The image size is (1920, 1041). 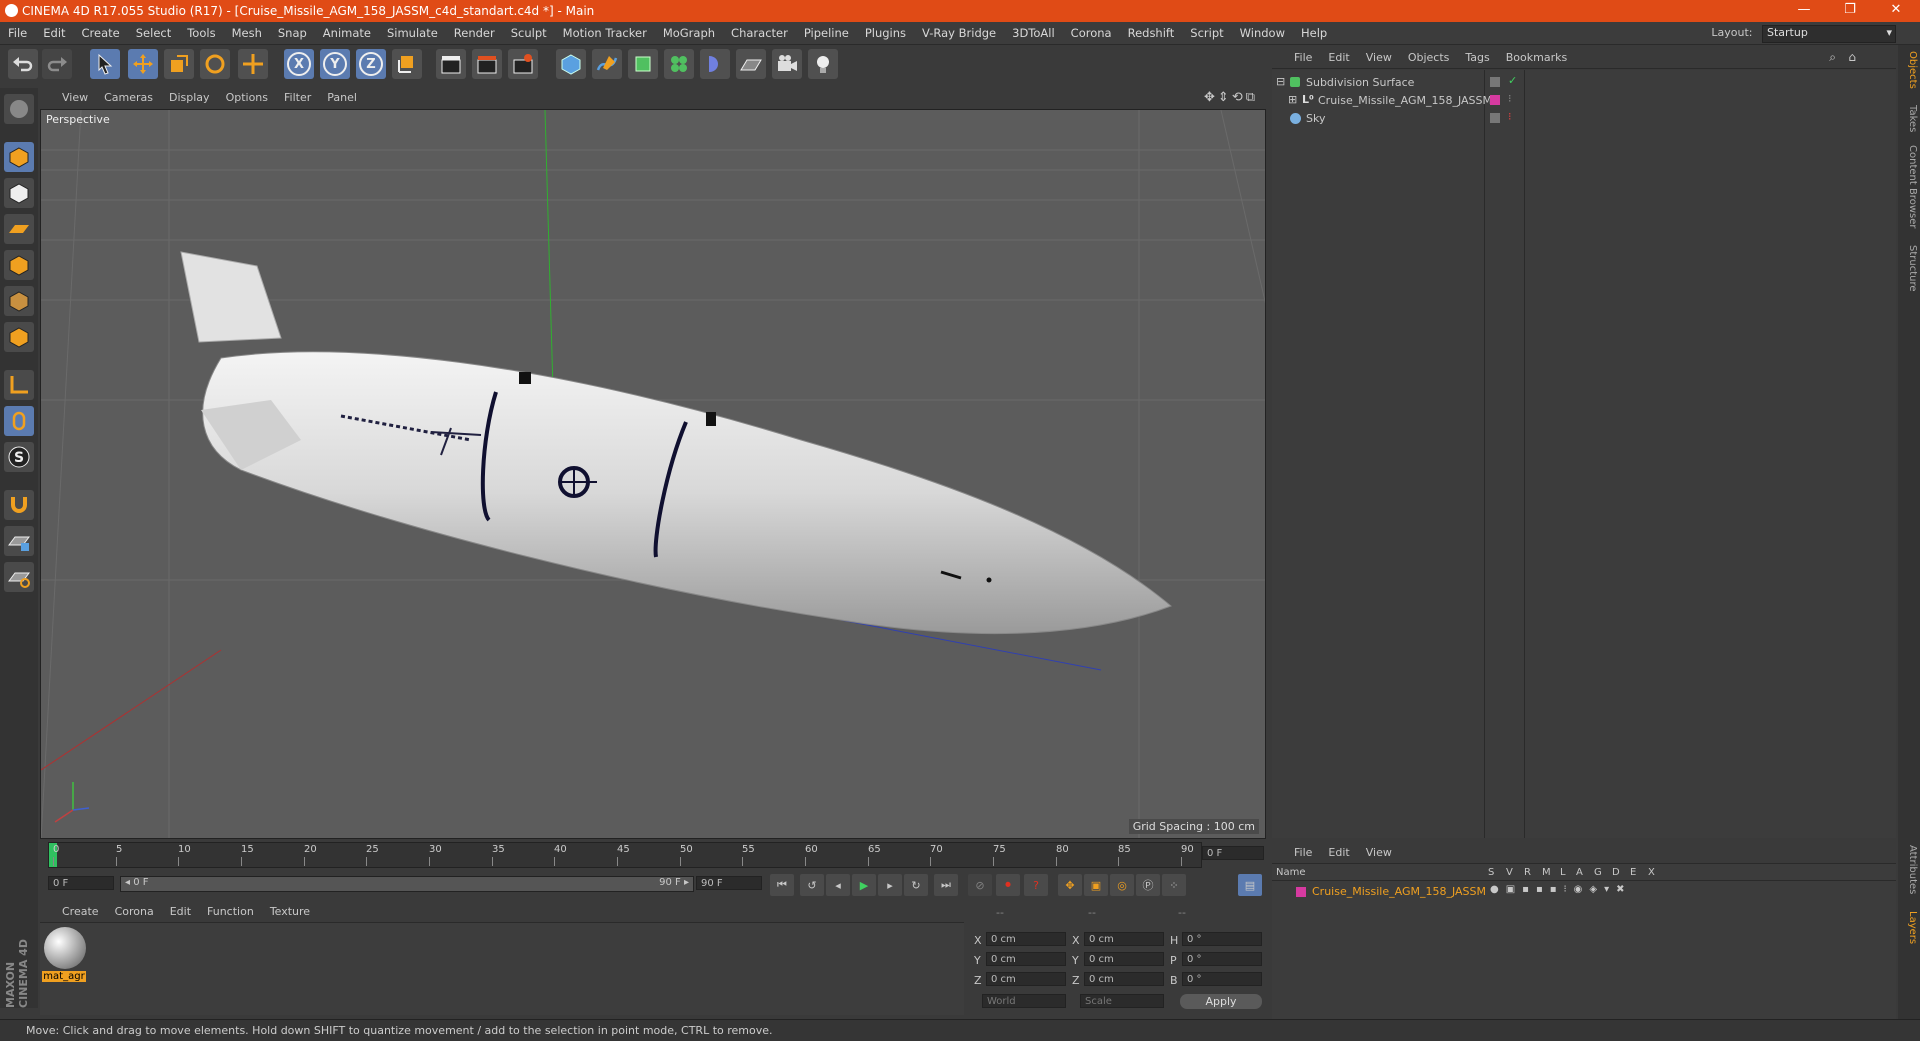 I want to click on render-picture-viewer-button, so click(x=487, y=64).